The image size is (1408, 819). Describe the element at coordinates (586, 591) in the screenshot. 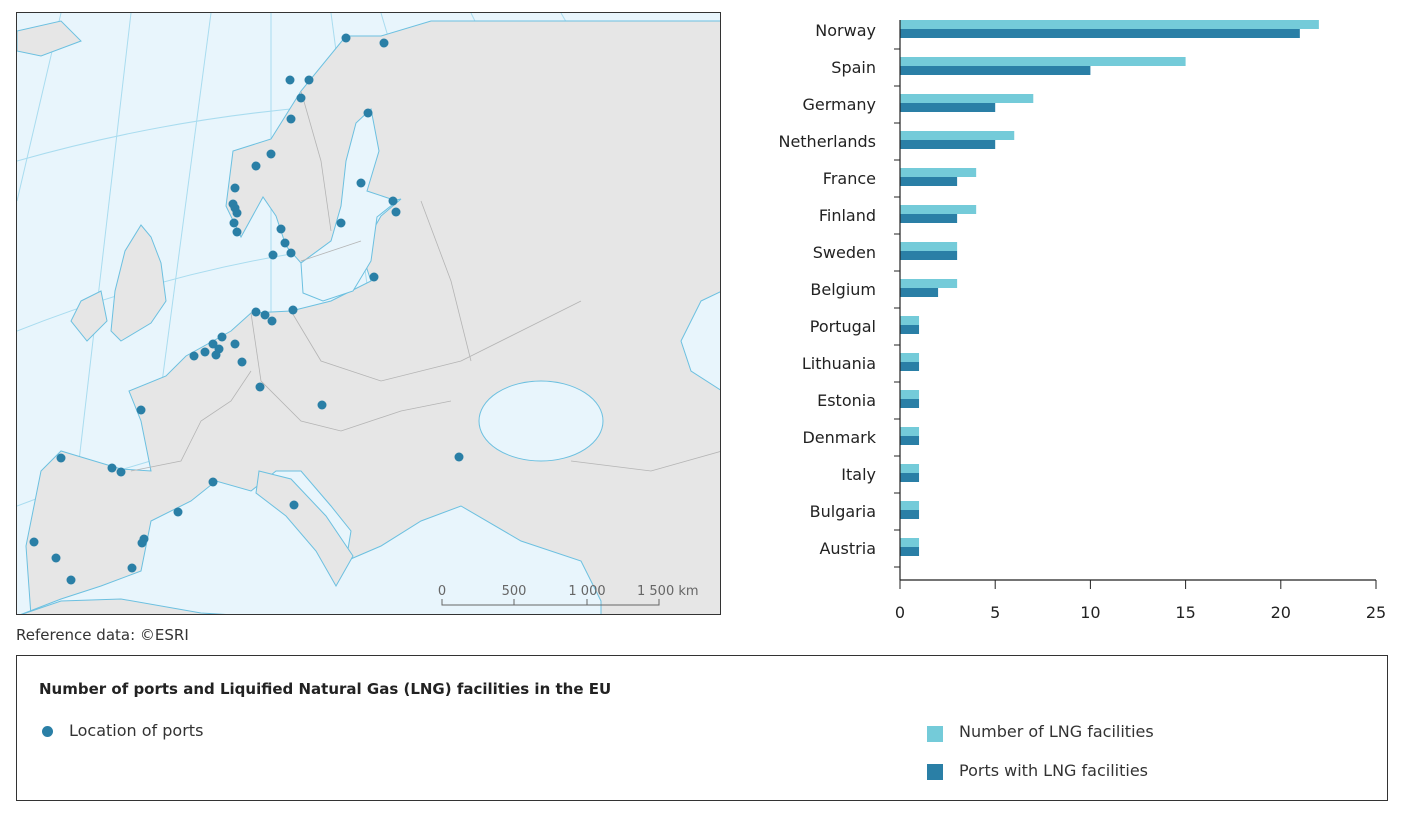

I see `scale-label: 1 000` at that location.